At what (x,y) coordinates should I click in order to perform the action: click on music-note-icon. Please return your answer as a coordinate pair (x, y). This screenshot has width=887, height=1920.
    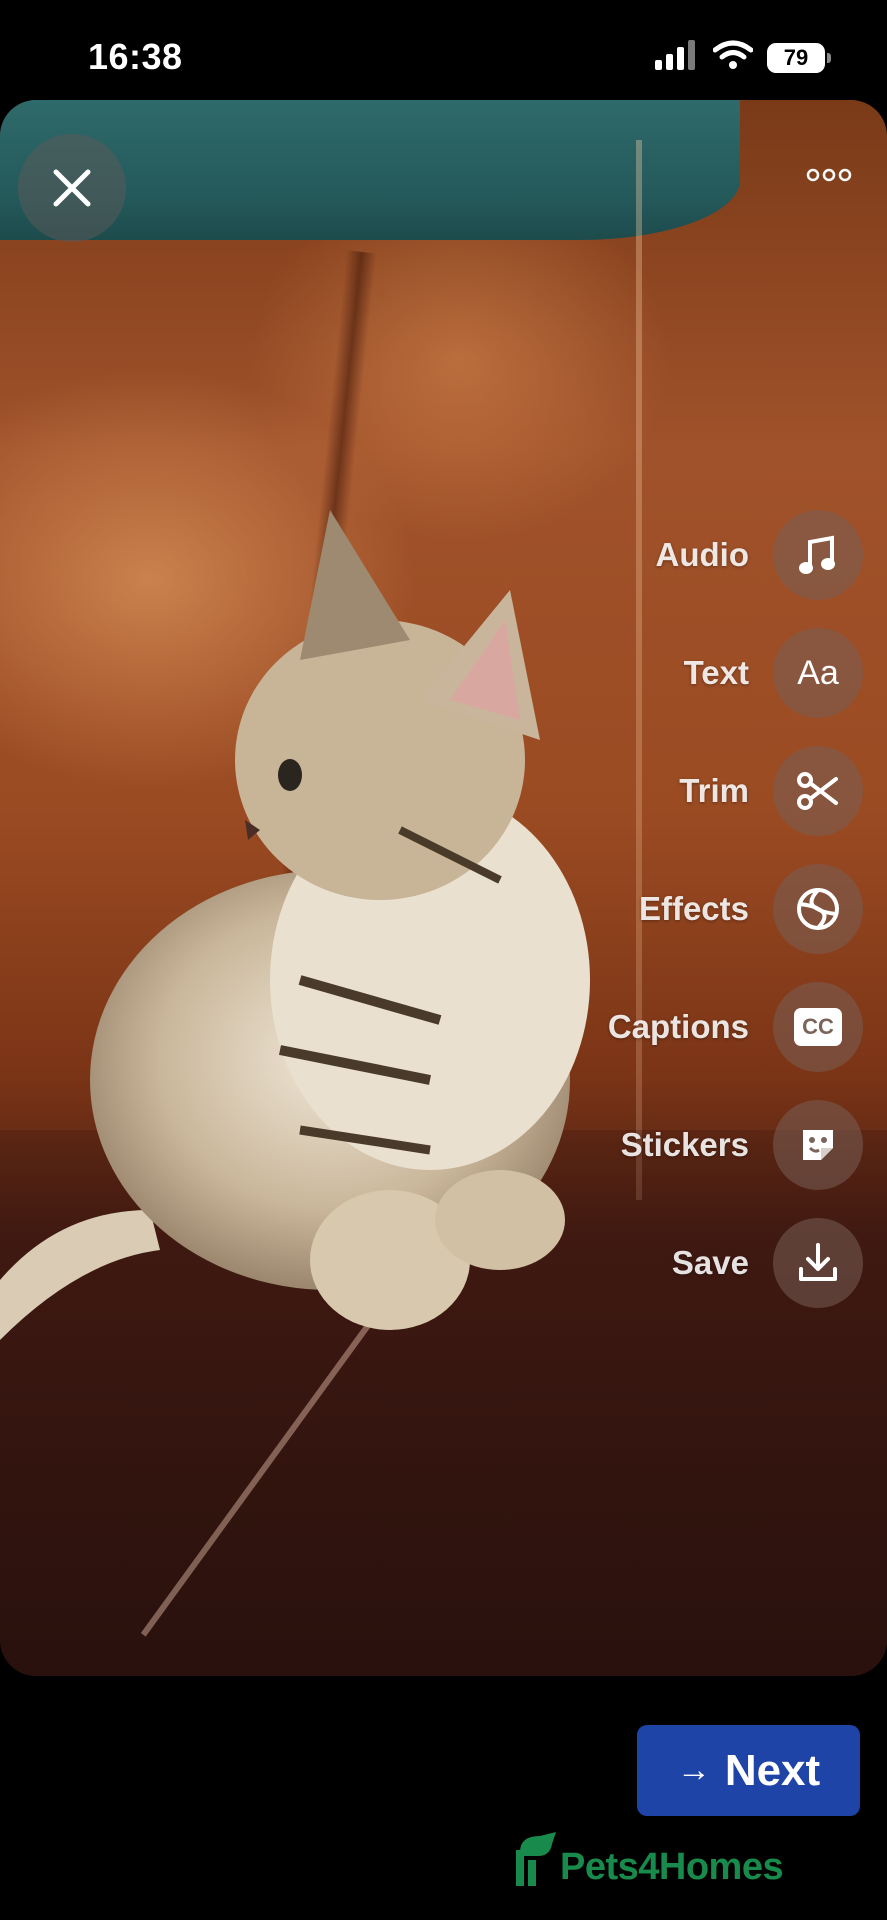
    Looking at the image, I should click on (818, 555).